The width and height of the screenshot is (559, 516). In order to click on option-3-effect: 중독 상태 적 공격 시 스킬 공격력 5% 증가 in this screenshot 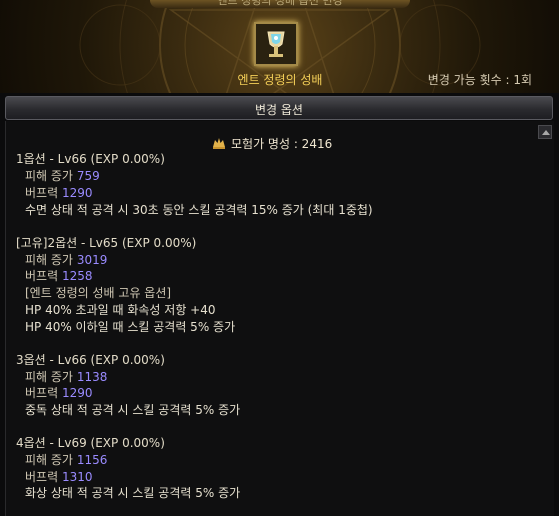, I will do `click(133, 410)`.